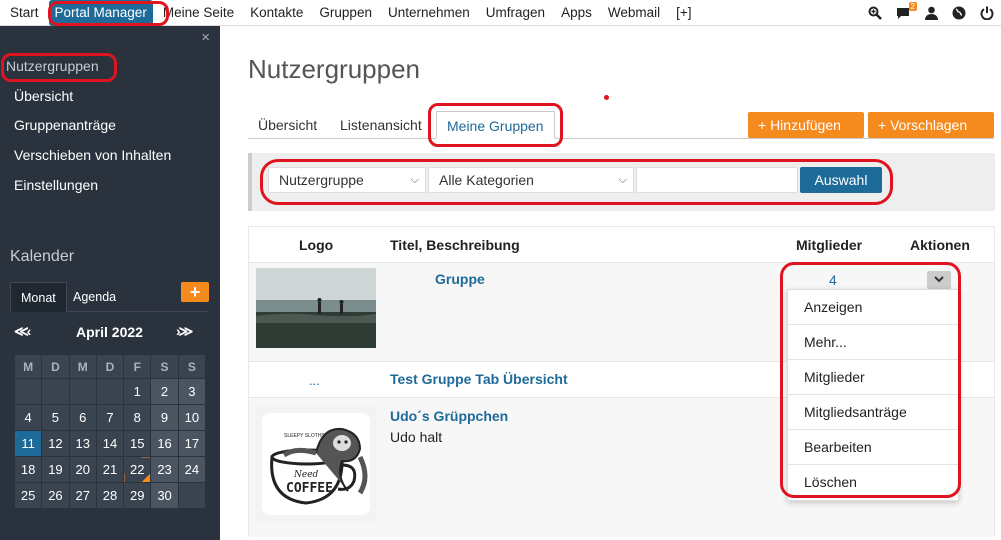 This screenshot has width=1001, height=540. I want to click on page-title: Nutzergruppen, so click(334, 69).